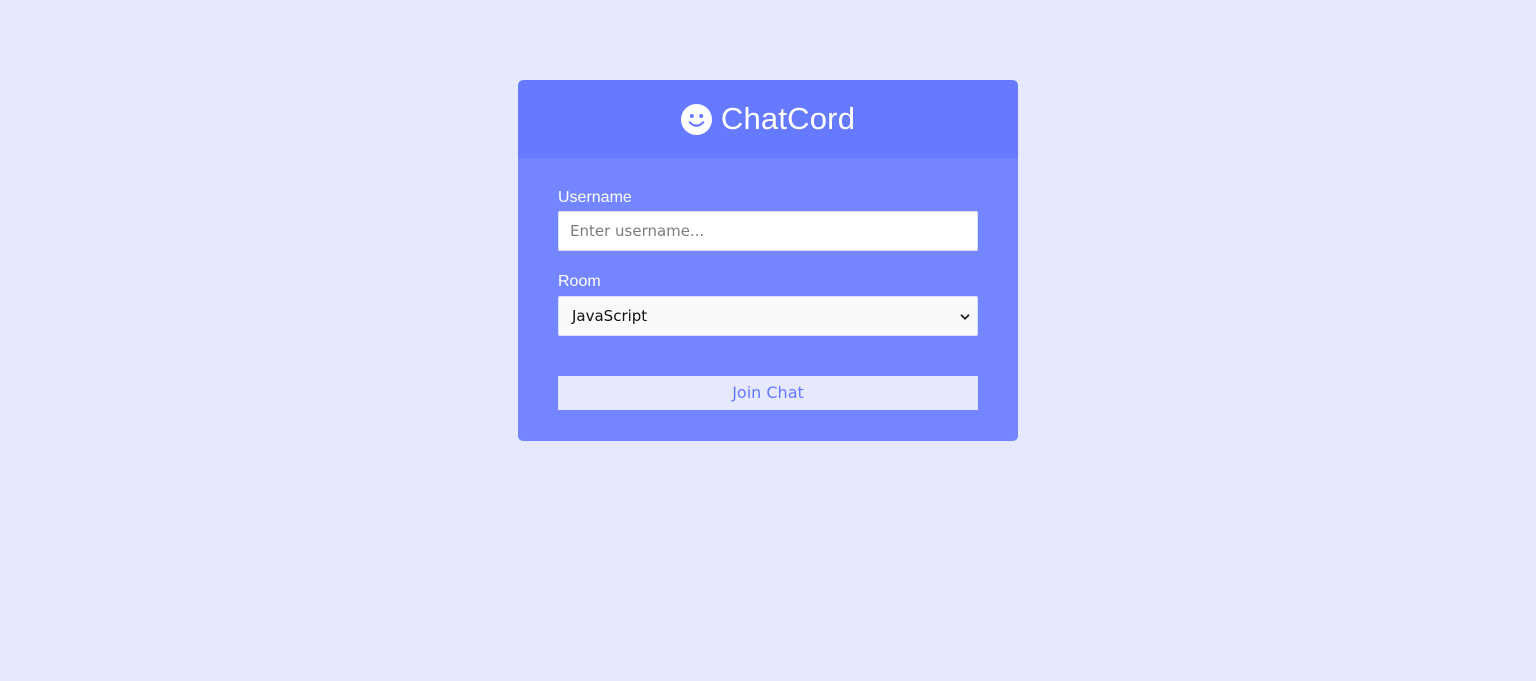 The height and width of the screenshot is (681, 1536). I want to click on room-control: Room JavaScript, so click(768, 304).